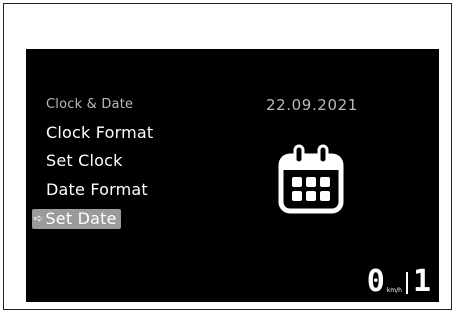  I want to click on status-bar: 0 km/h 1, so click(398, 281).